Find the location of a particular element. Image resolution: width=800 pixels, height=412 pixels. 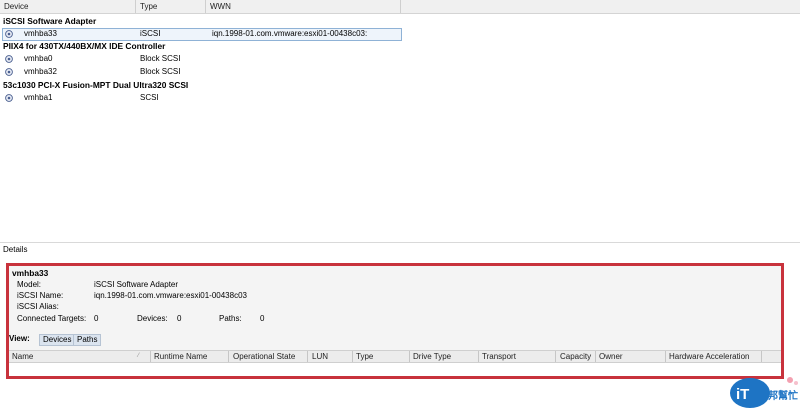

connected-targets-label: Connected Targets: is located at coordinates (52, 318).